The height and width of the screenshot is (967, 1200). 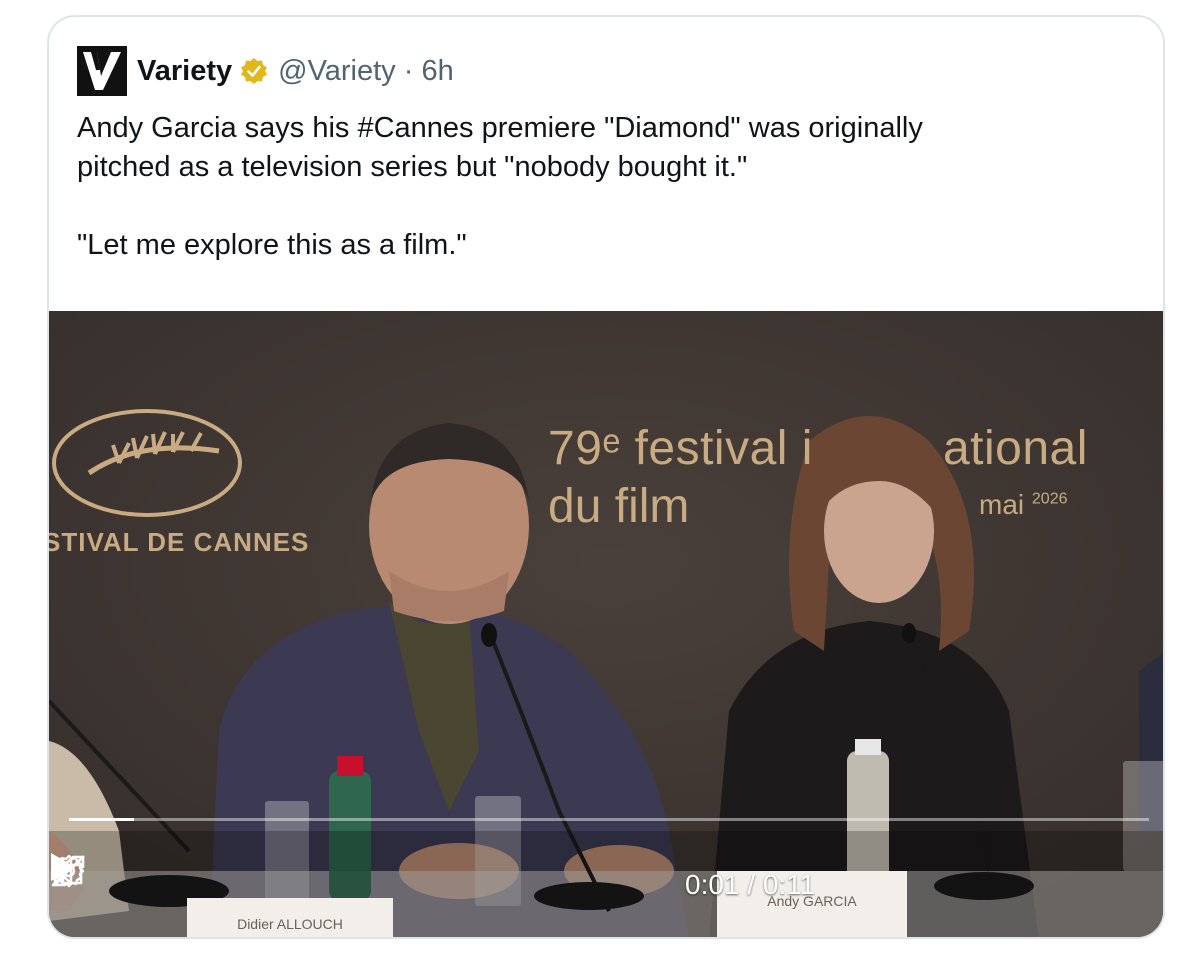 What do you see at coordinates (1049, 499) in the screenshot?
I see `festival-year: 2026` at bounding box center [1049, 499].